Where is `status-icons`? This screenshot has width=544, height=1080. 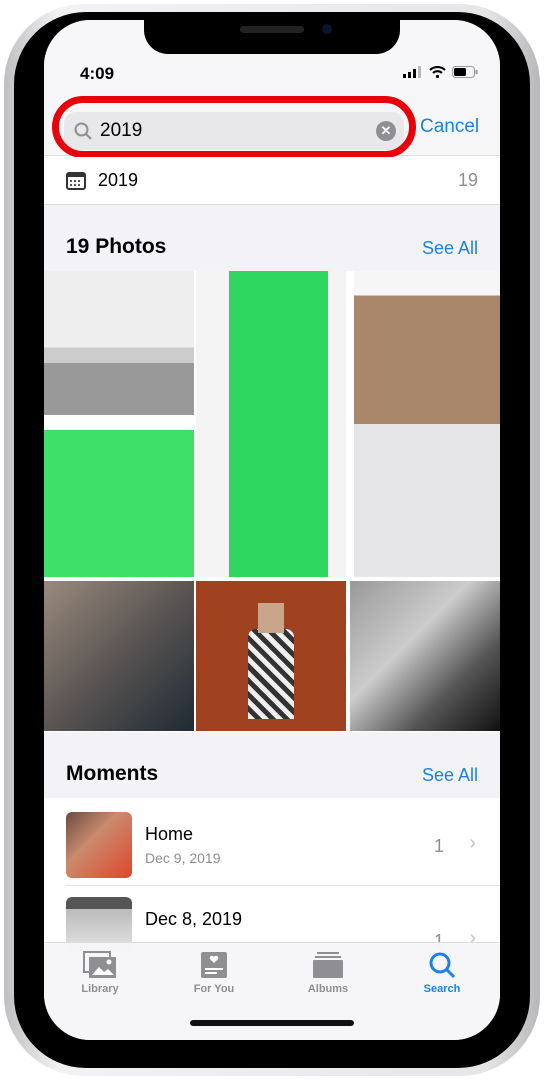
status-icons is located at coordinates (440, 72).